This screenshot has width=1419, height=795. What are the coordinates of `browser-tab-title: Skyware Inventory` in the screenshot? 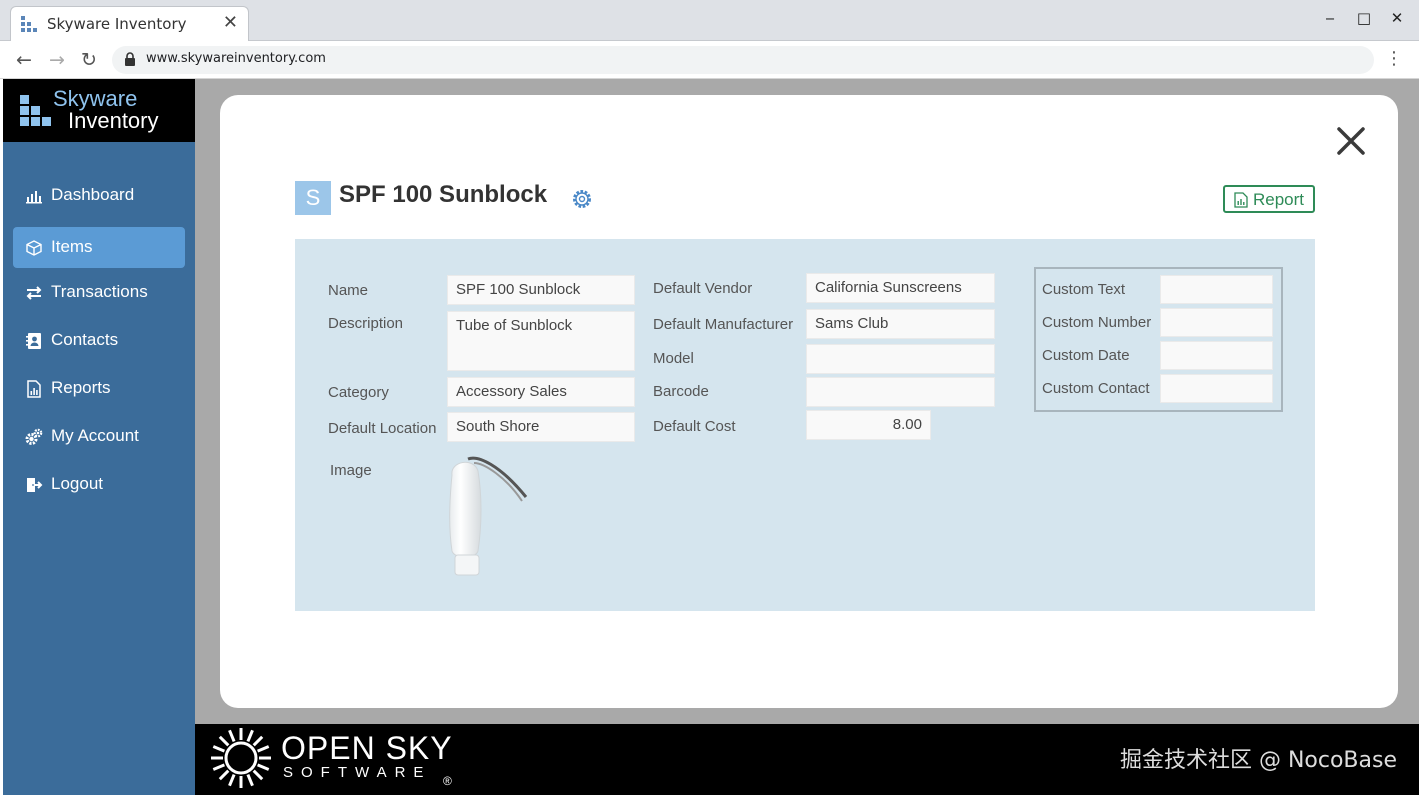 It's located at (117, 24).